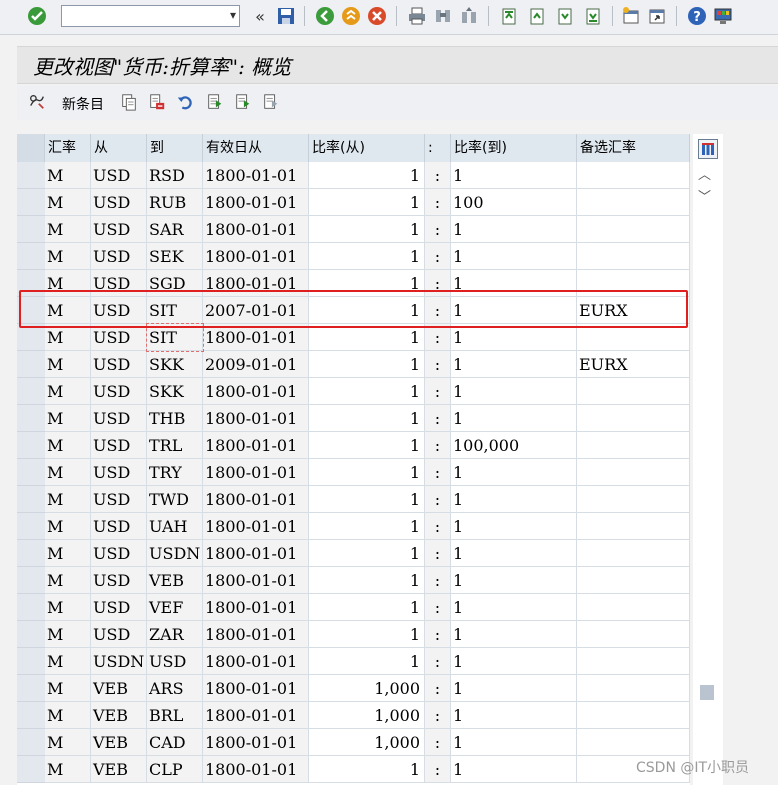 The height and width of the screenshot is (785, 778). I want to click on cell-alt: EURX, so click(633, 364).